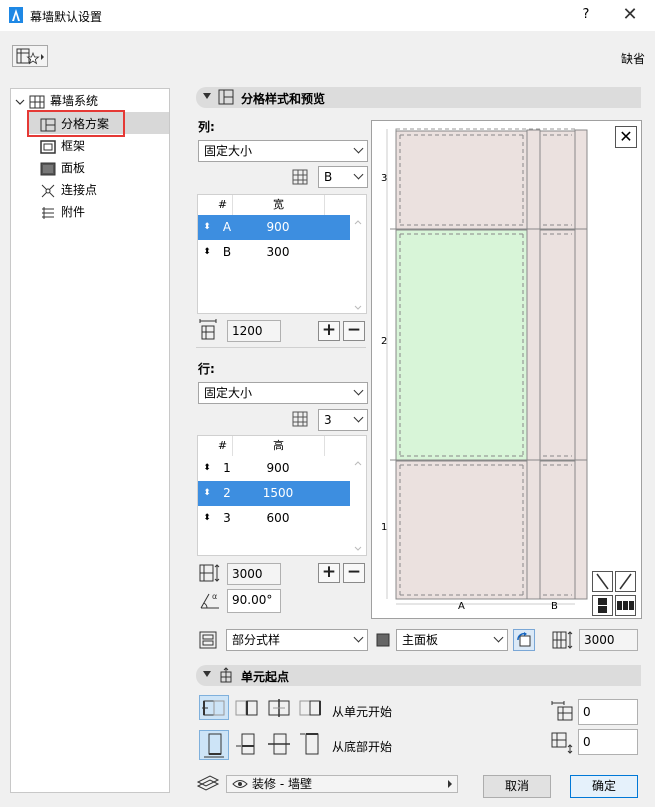  What do you see at coordinates (223, 446) in the screenshot?
I see `table-header-index: #` at bounding box center [223, 446].